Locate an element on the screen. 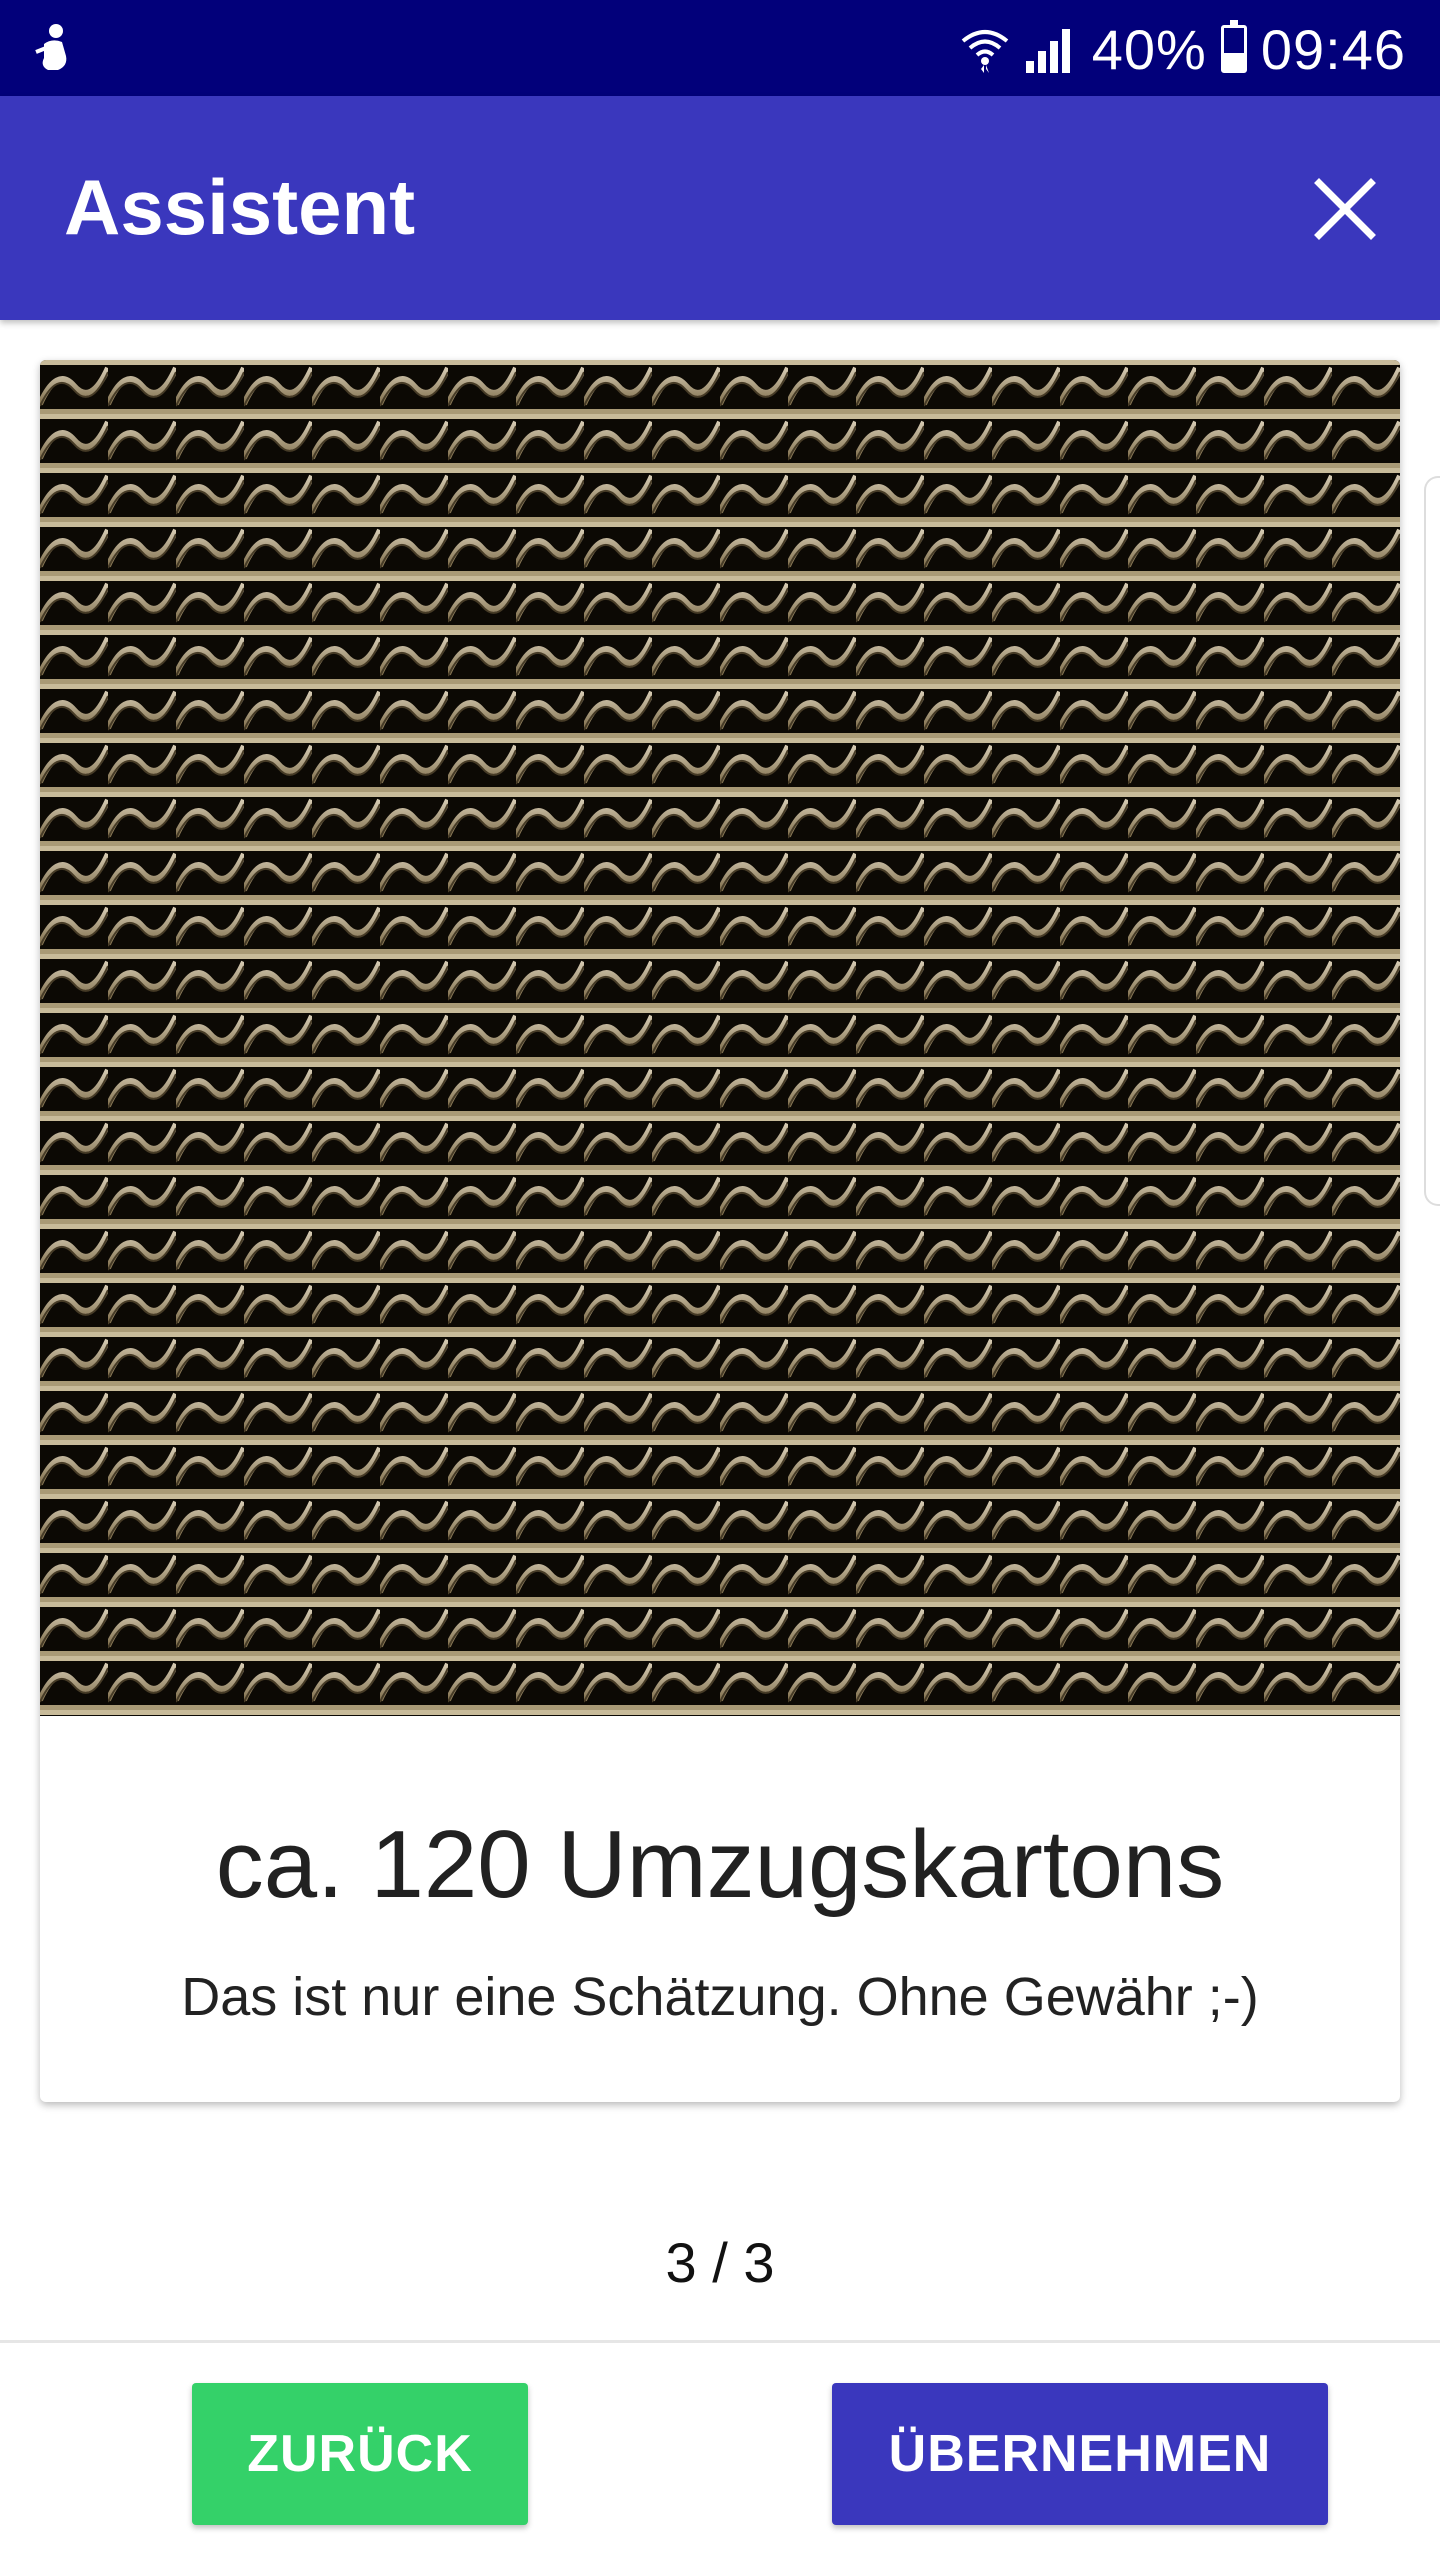  close-button is located at coordinates (1345, 209).